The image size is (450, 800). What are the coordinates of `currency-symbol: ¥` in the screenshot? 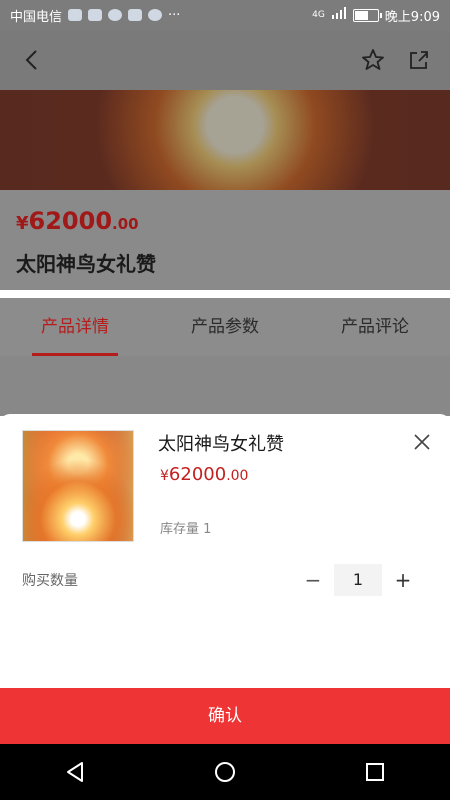 It's located at (22, 223).